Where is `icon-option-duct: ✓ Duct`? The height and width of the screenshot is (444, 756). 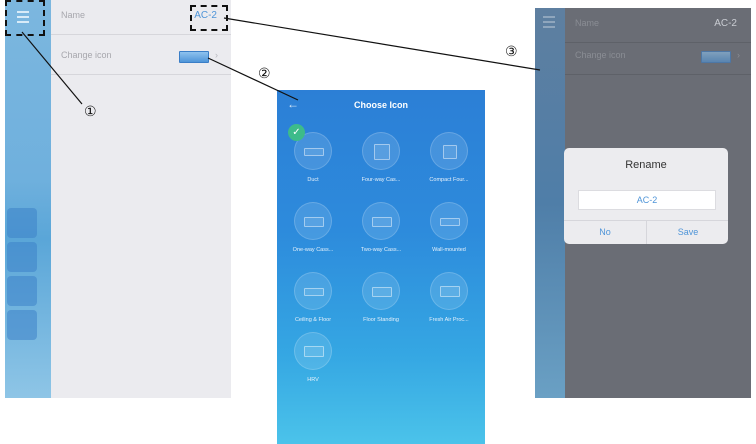 icon-option-duct: ✓ Duct is located at coordinates (313, 161).